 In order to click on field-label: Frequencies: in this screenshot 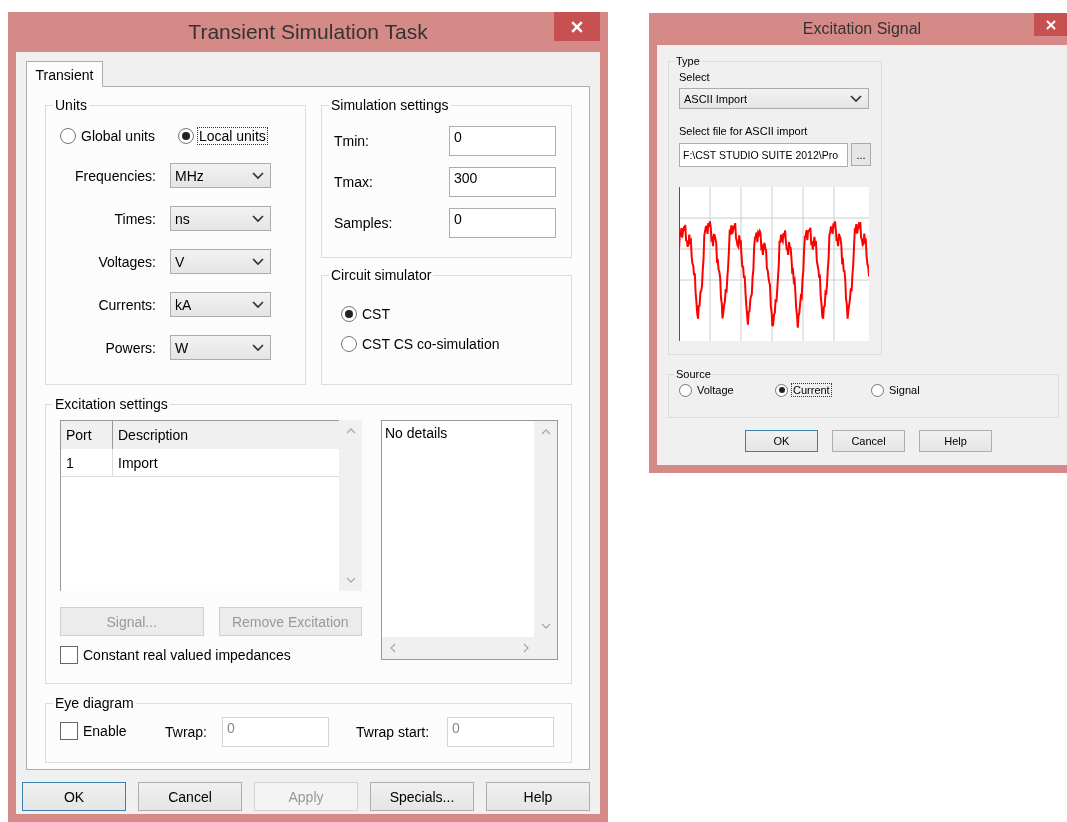, I will do `click(115, 175)`.